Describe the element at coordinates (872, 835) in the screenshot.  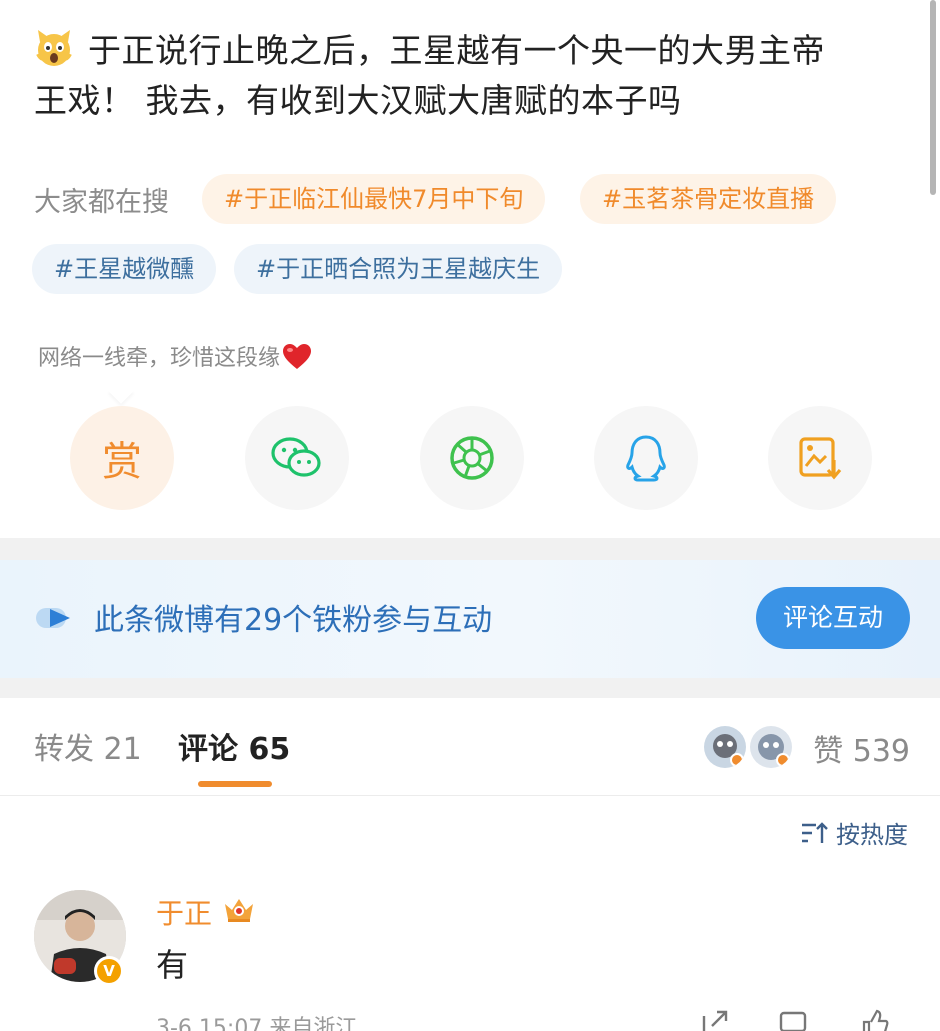
I see `sort-label: 按热度` at that location.